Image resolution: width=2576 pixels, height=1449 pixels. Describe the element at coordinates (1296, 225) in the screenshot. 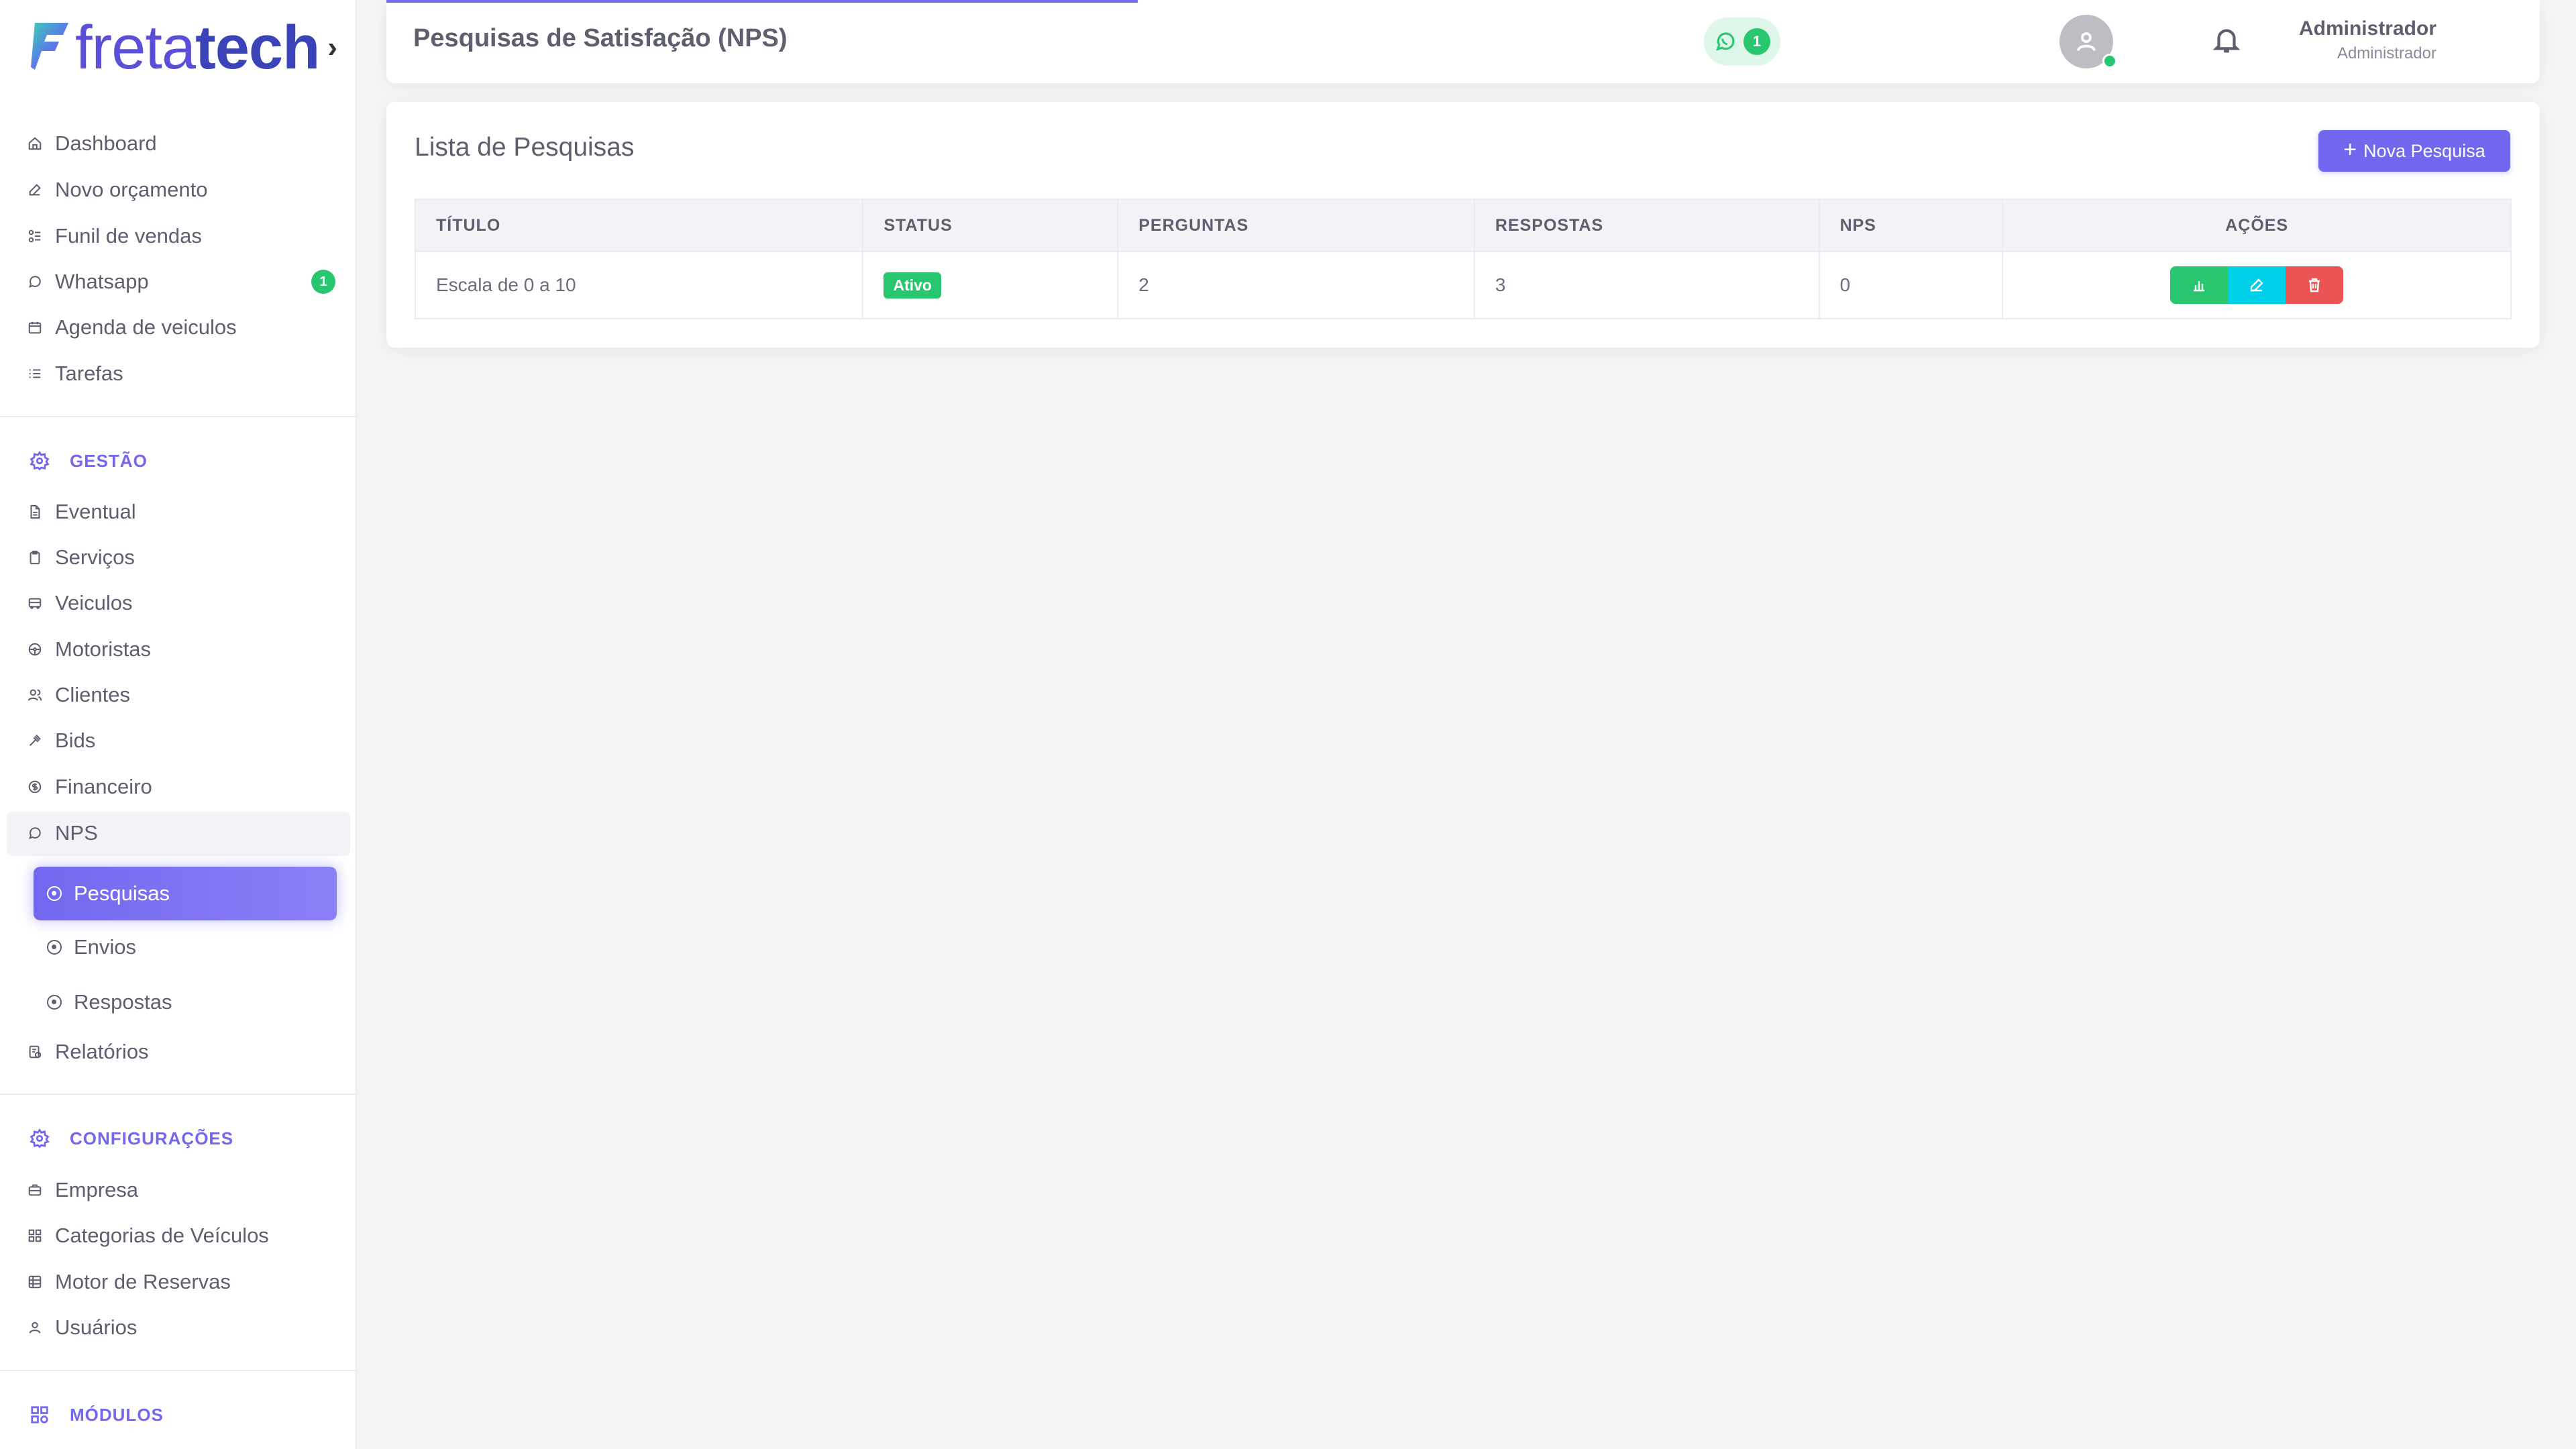

I see `column-header-perguntas: PERGUNTAS` at that location.